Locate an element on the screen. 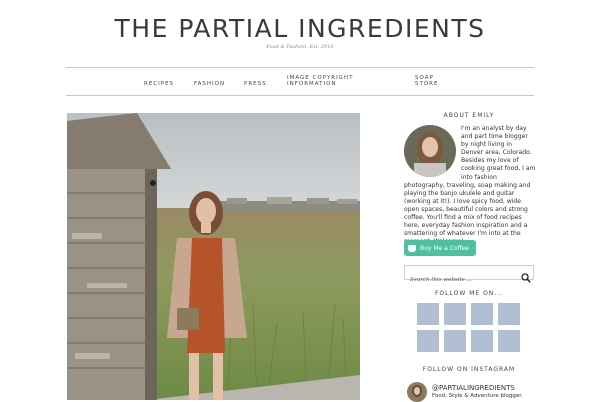  search-form is located at coordinates (469, 276).